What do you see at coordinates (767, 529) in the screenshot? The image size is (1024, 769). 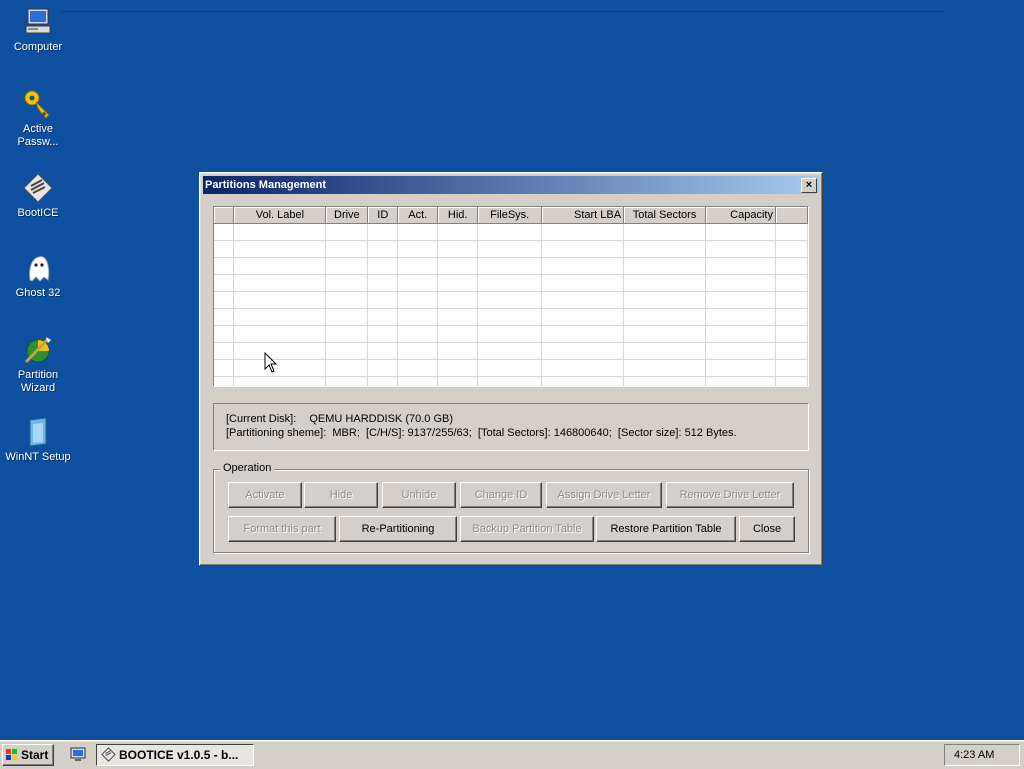 I see `close-button: Close` at bounding box center [767, 529].